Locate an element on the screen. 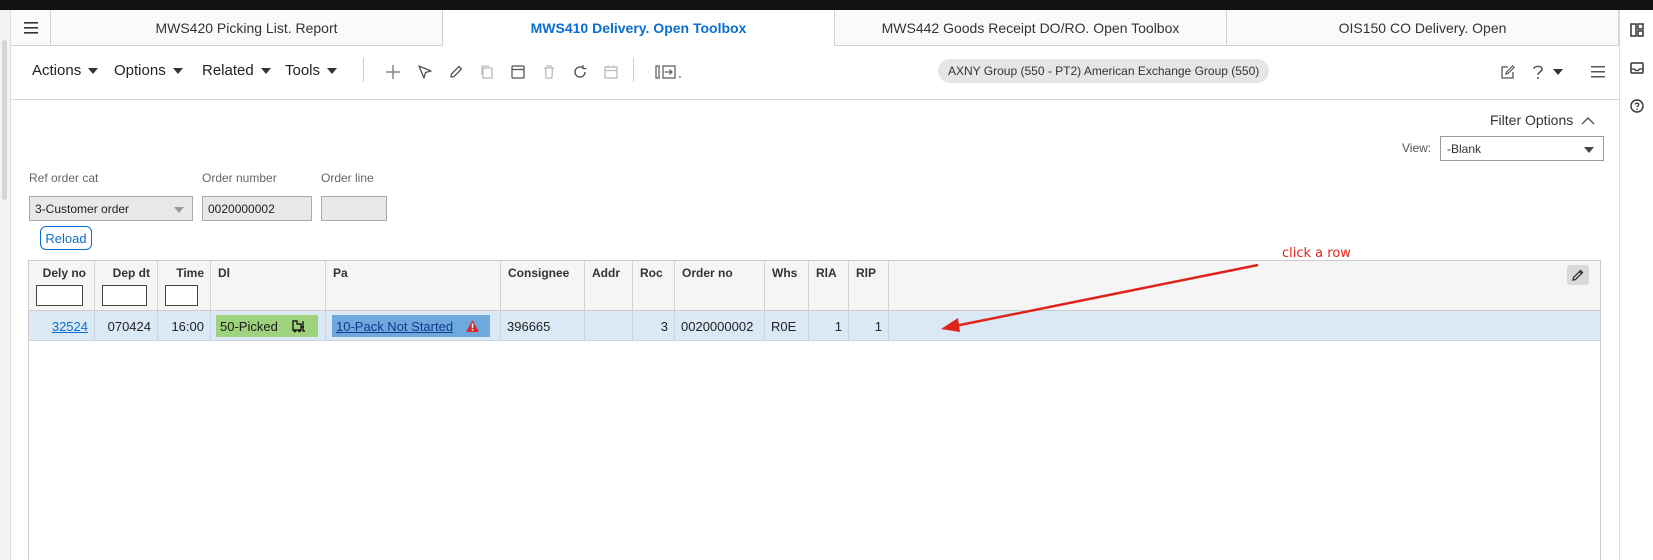 This screenshot has width=1653, height=560. column-order-no: Order no is located at coordinates (720, 286).